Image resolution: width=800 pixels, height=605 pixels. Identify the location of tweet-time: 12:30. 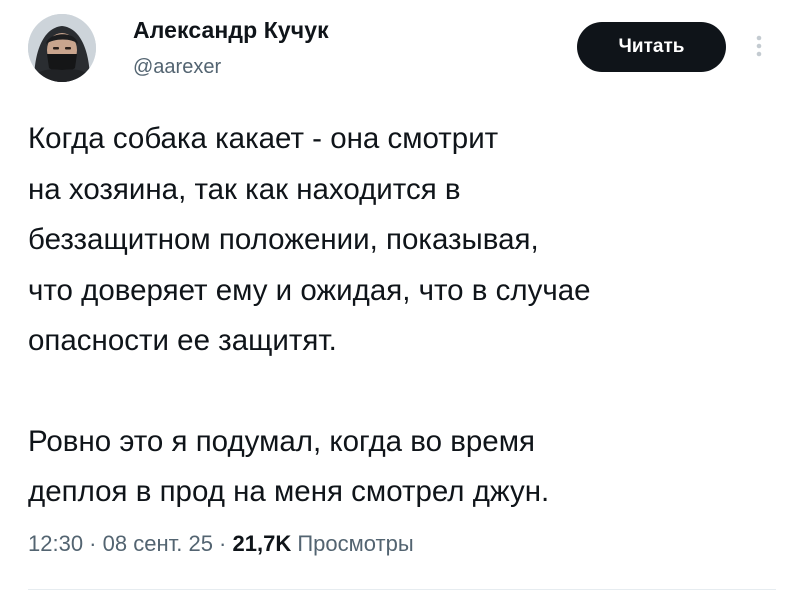
(55, 543).